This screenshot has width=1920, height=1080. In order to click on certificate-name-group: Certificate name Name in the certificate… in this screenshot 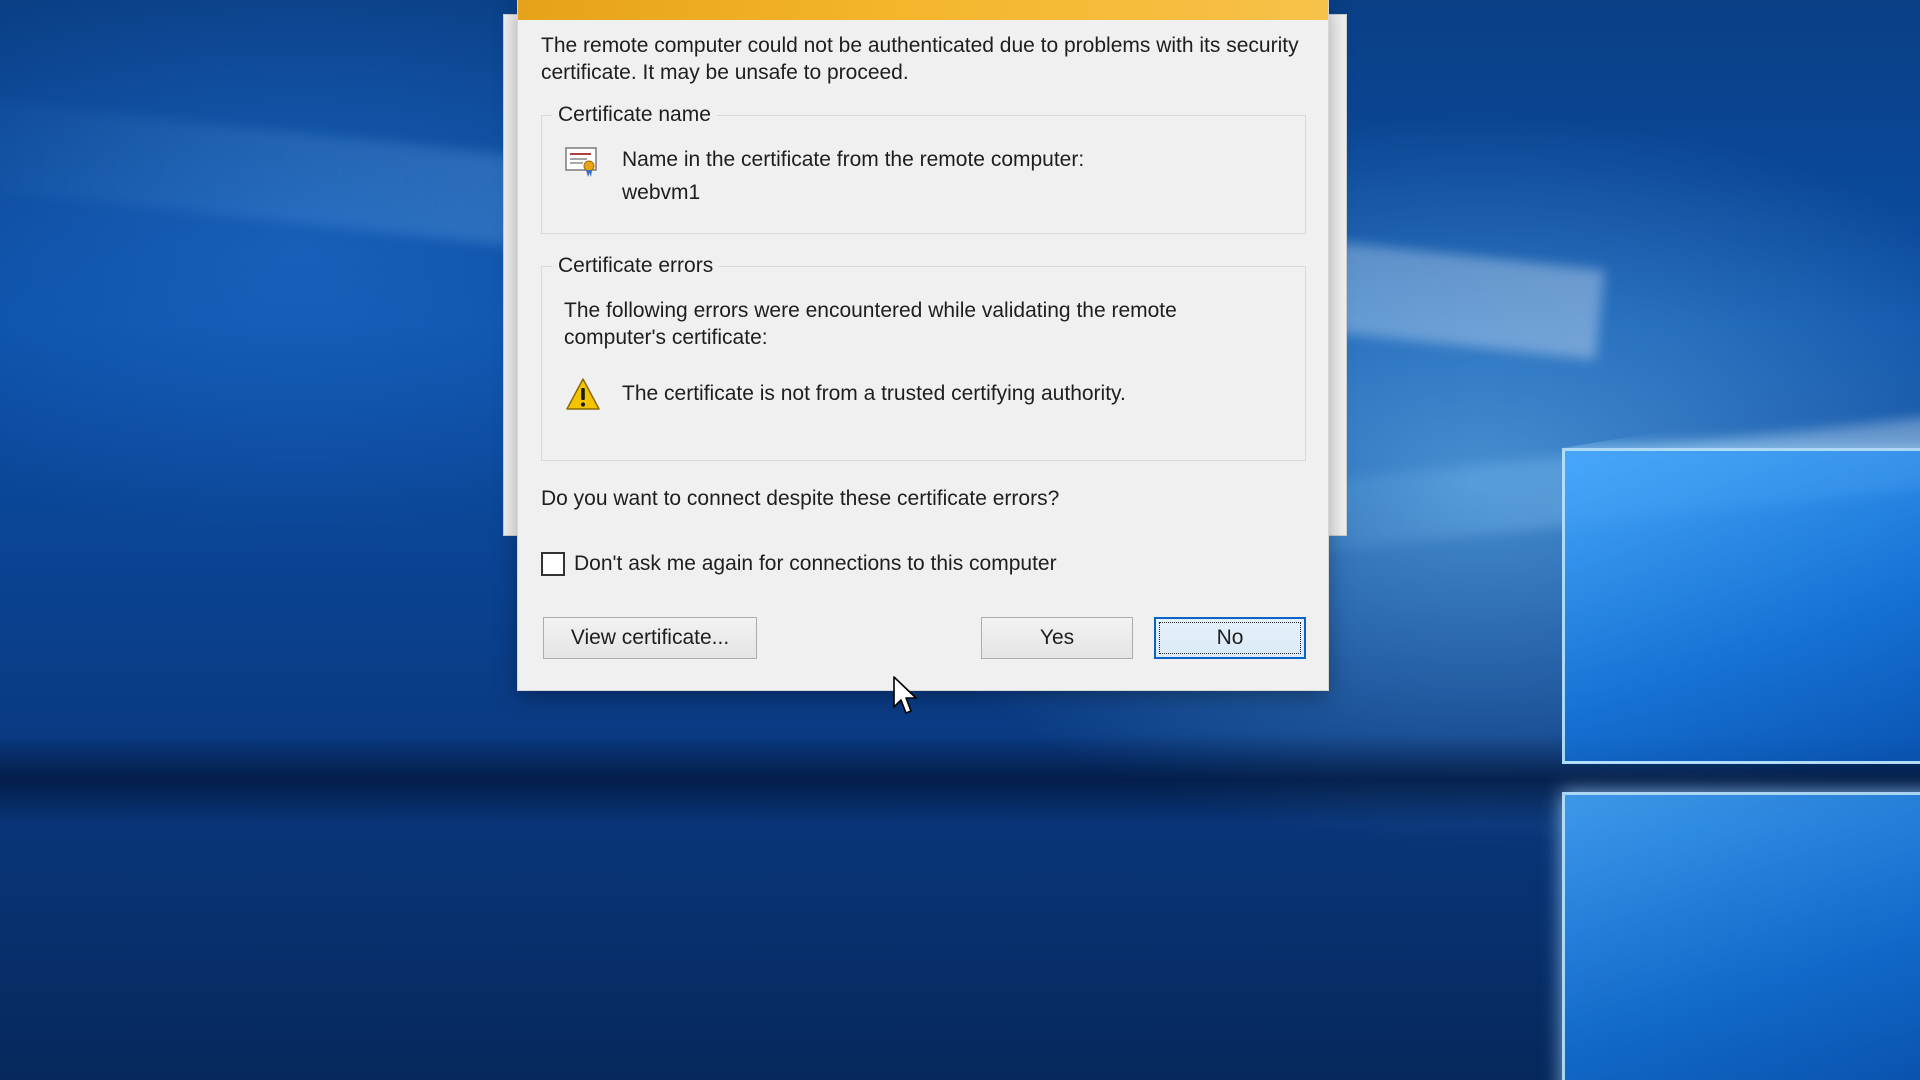, I will do `click(923, 168)`.